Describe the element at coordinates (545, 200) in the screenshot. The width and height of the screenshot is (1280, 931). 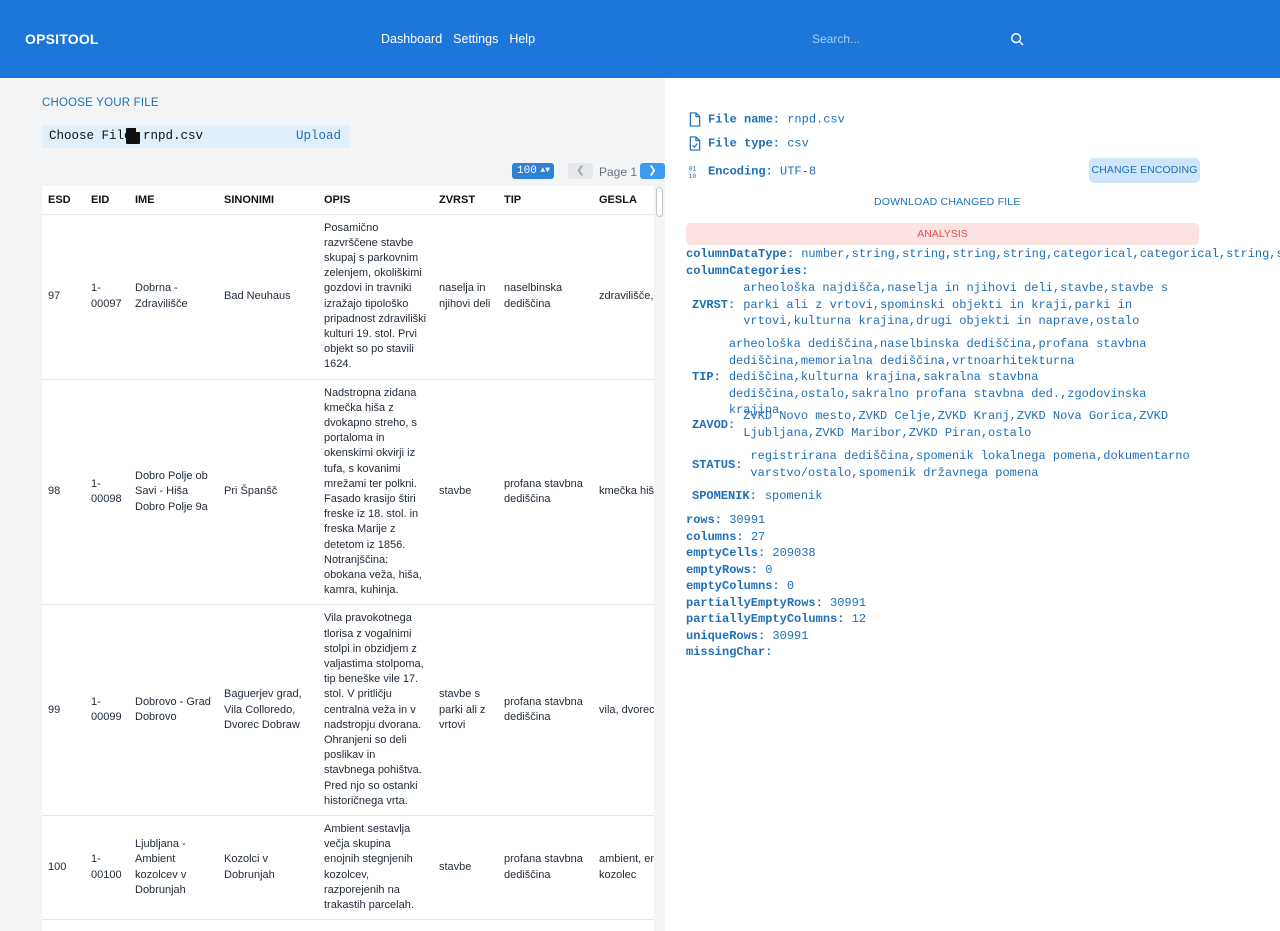
I see `column-header: TIP` at that location.